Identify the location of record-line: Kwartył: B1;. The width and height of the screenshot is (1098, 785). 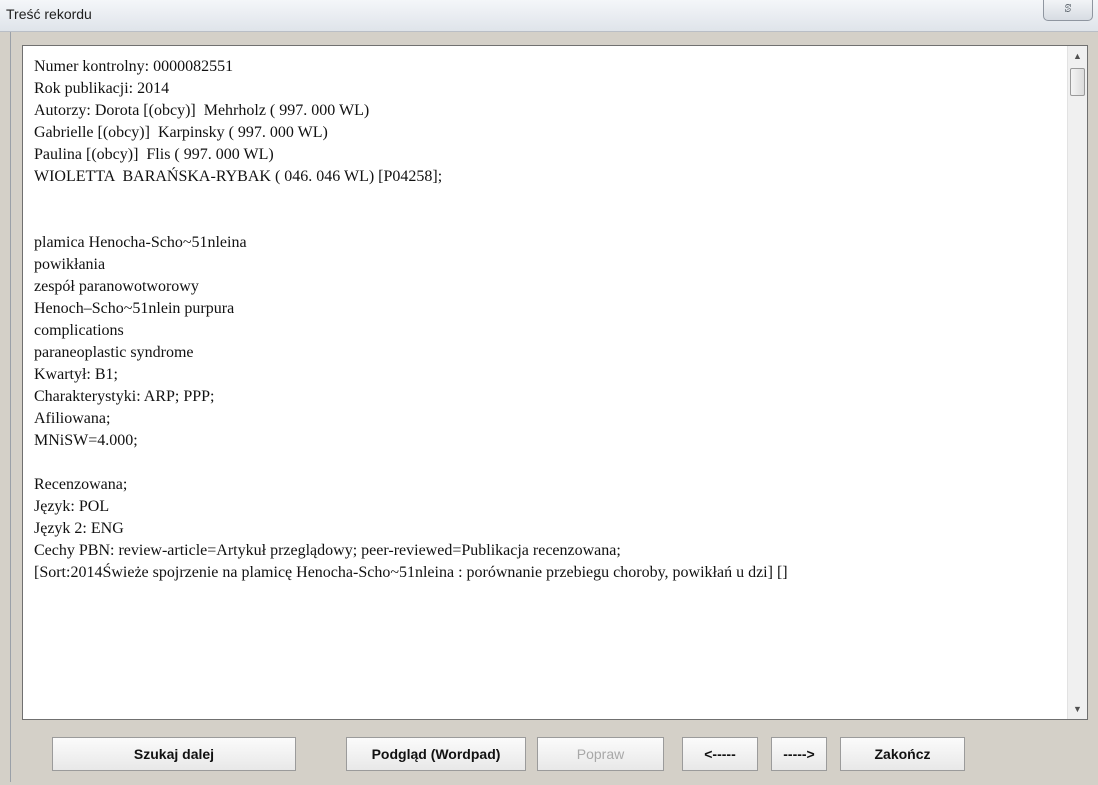
(76, 374).